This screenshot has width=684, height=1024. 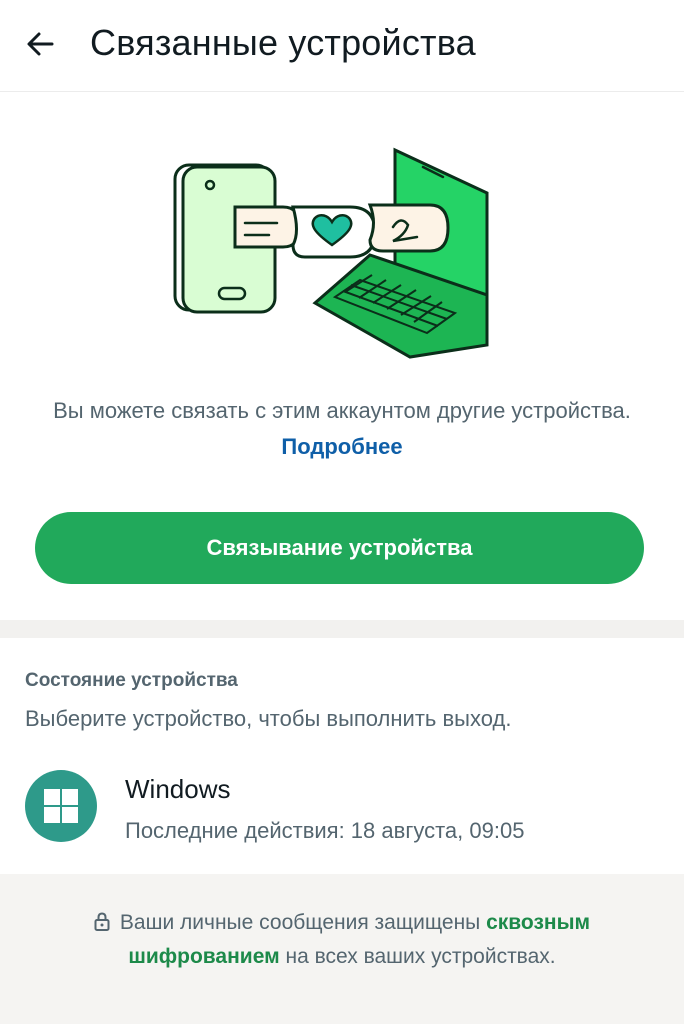 What do you see at coordinates (341, 446) in the screenshot?
I see `learn-more-link: Подробнее` at bounding box center [341, 446].